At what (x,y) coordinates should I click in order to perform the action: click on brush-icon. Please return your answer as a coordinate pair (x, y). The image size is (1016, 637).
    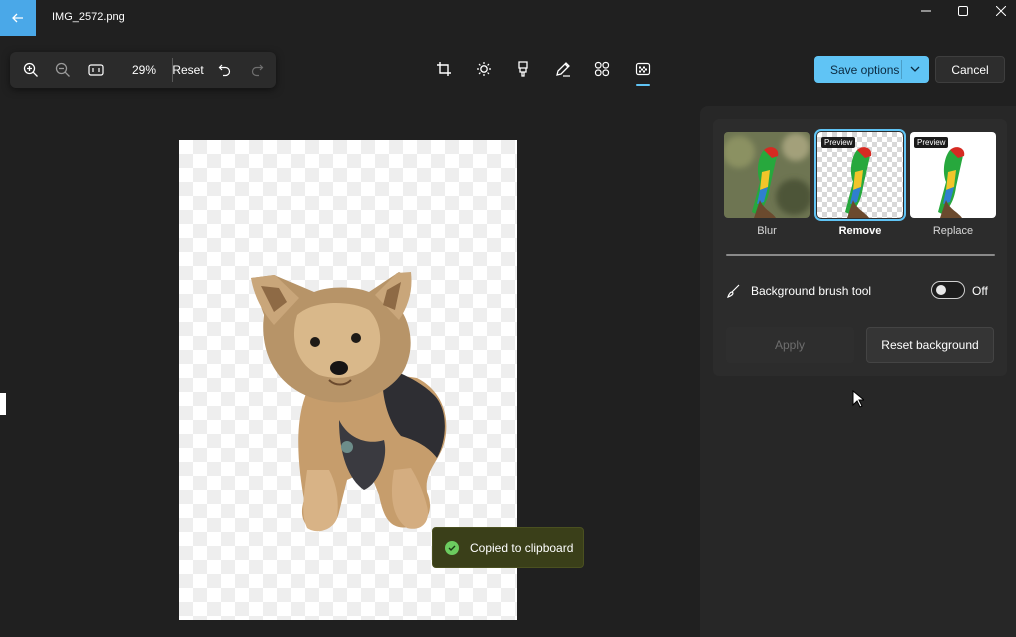
    Looking at the image, I should click on (733, 291).